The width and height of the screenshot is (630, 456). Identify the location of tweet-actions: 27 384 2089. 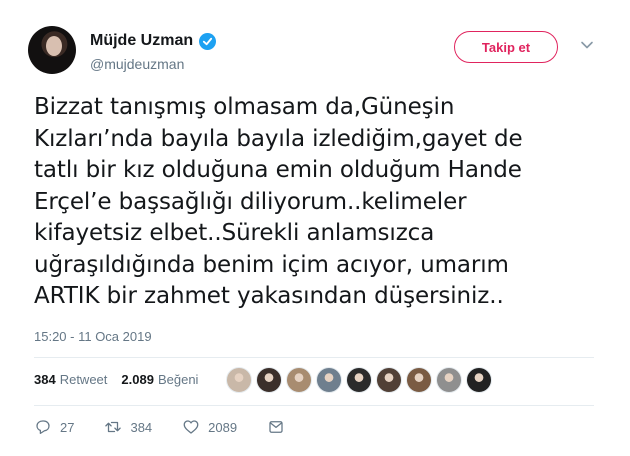
(174, 427).